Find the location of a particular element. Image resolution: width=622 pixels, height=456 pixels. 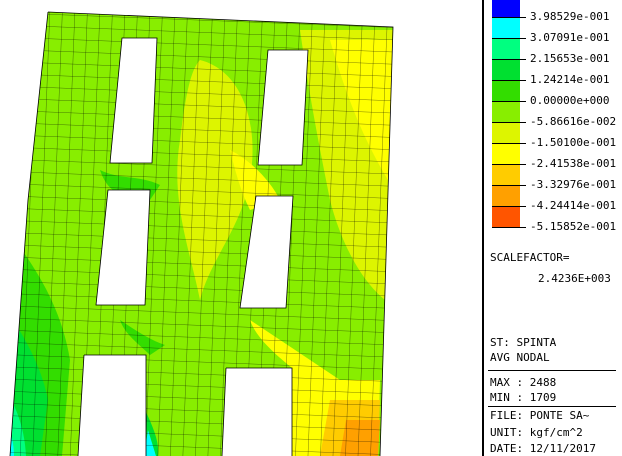

legend-value: -5.86616e-002 is located at coordinates (573, 121).